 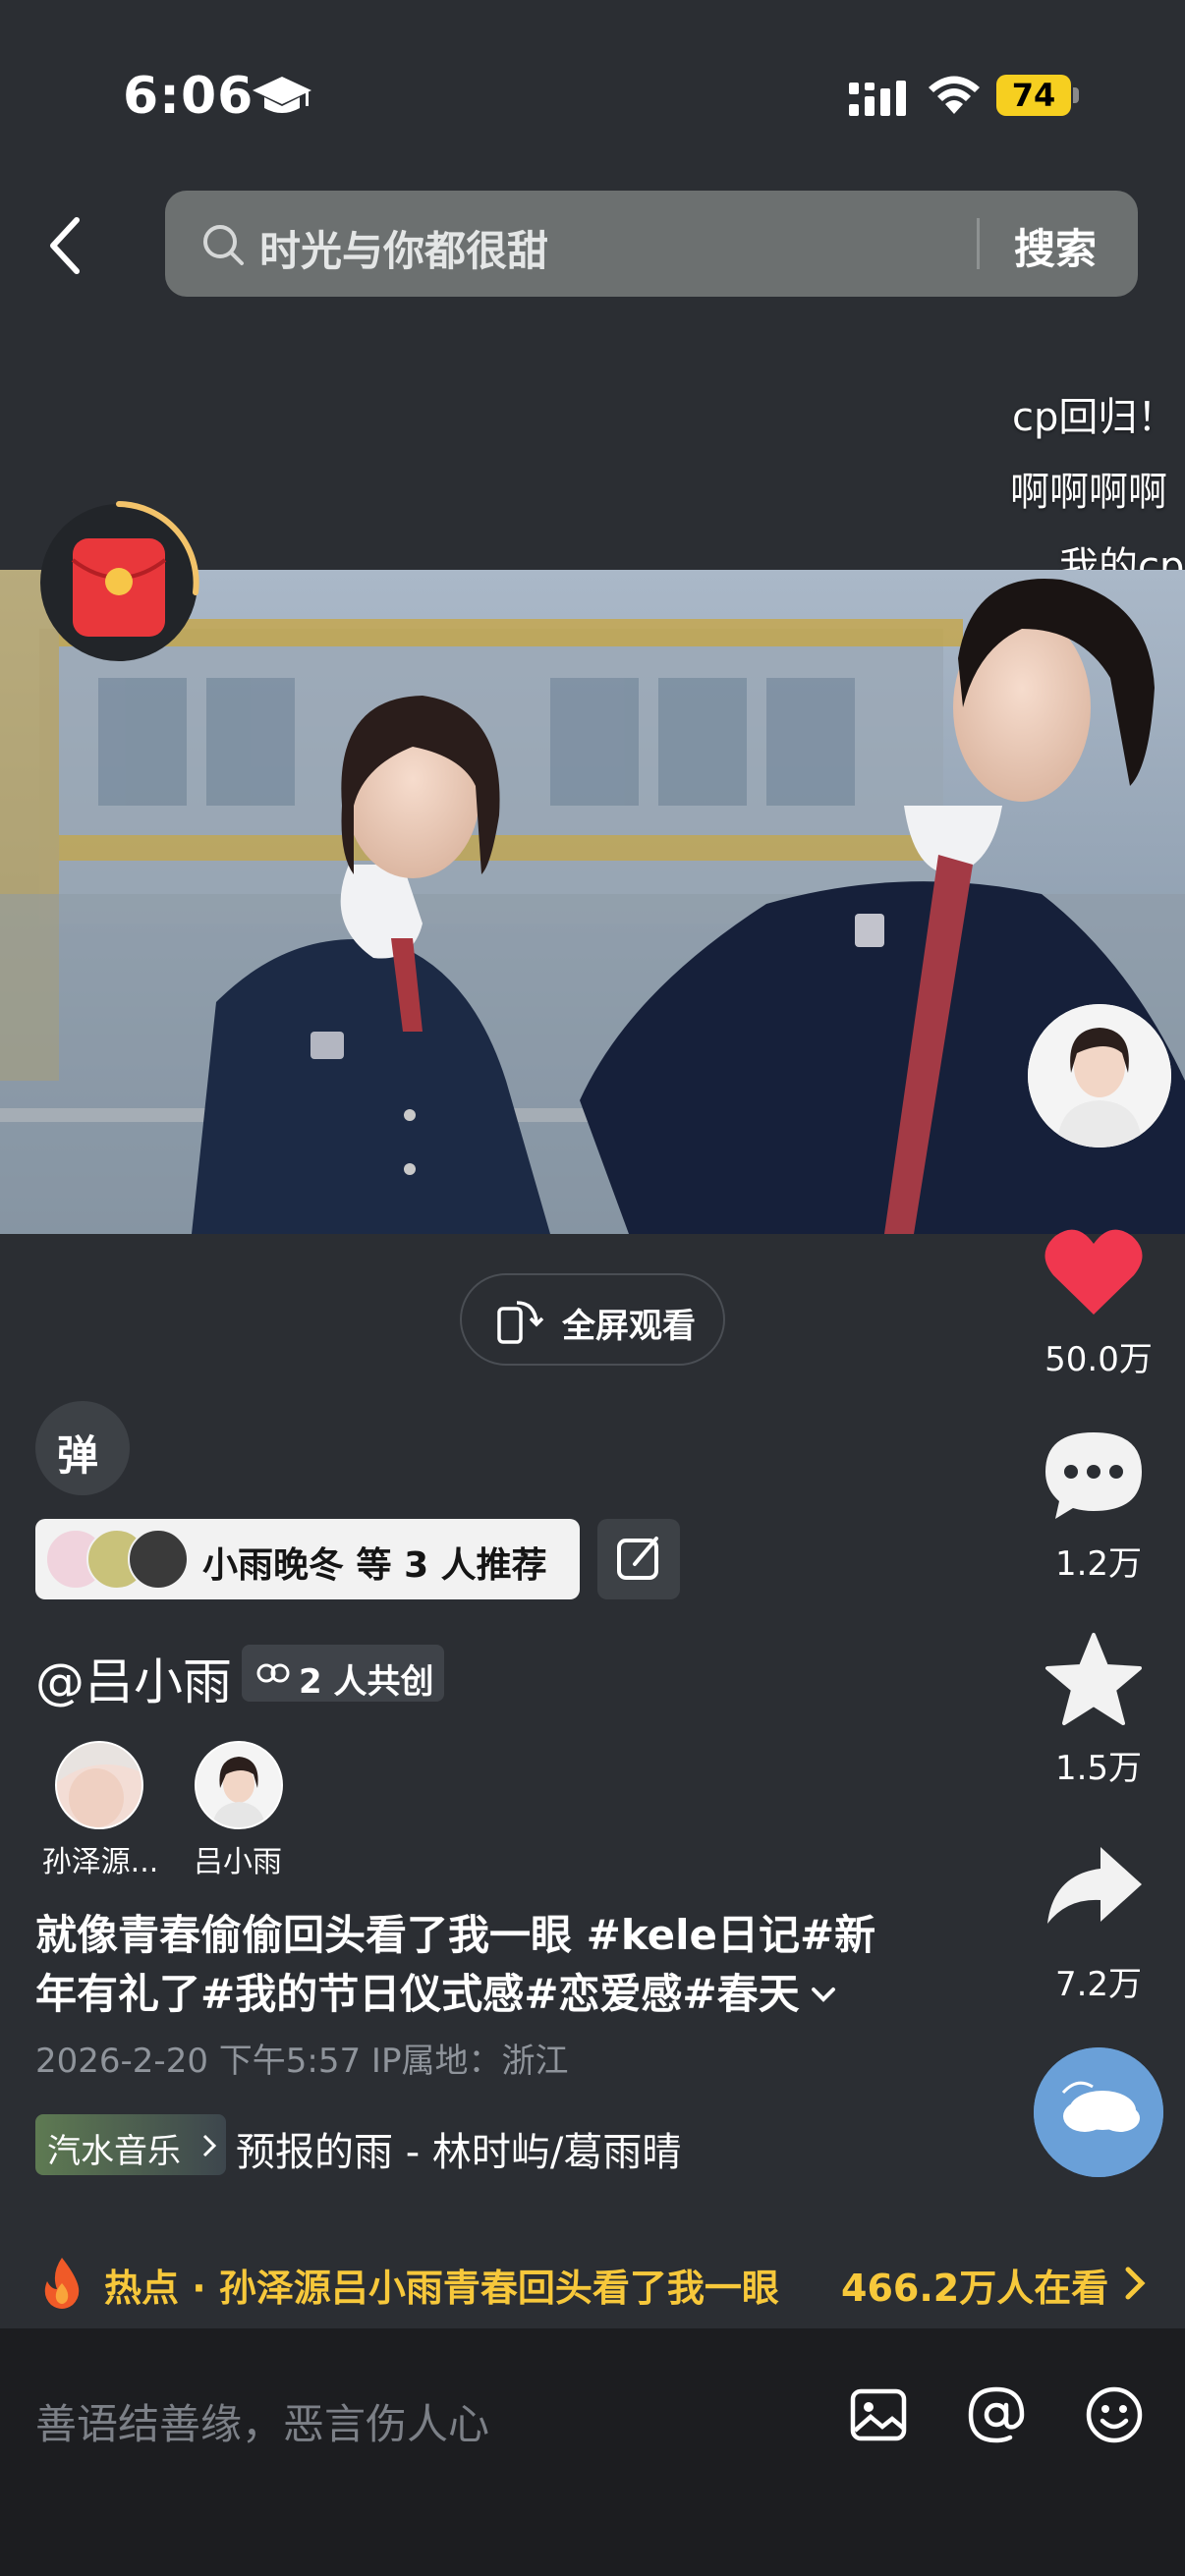 I want to click on mention-at-icon, so click(x=997, y=2414).